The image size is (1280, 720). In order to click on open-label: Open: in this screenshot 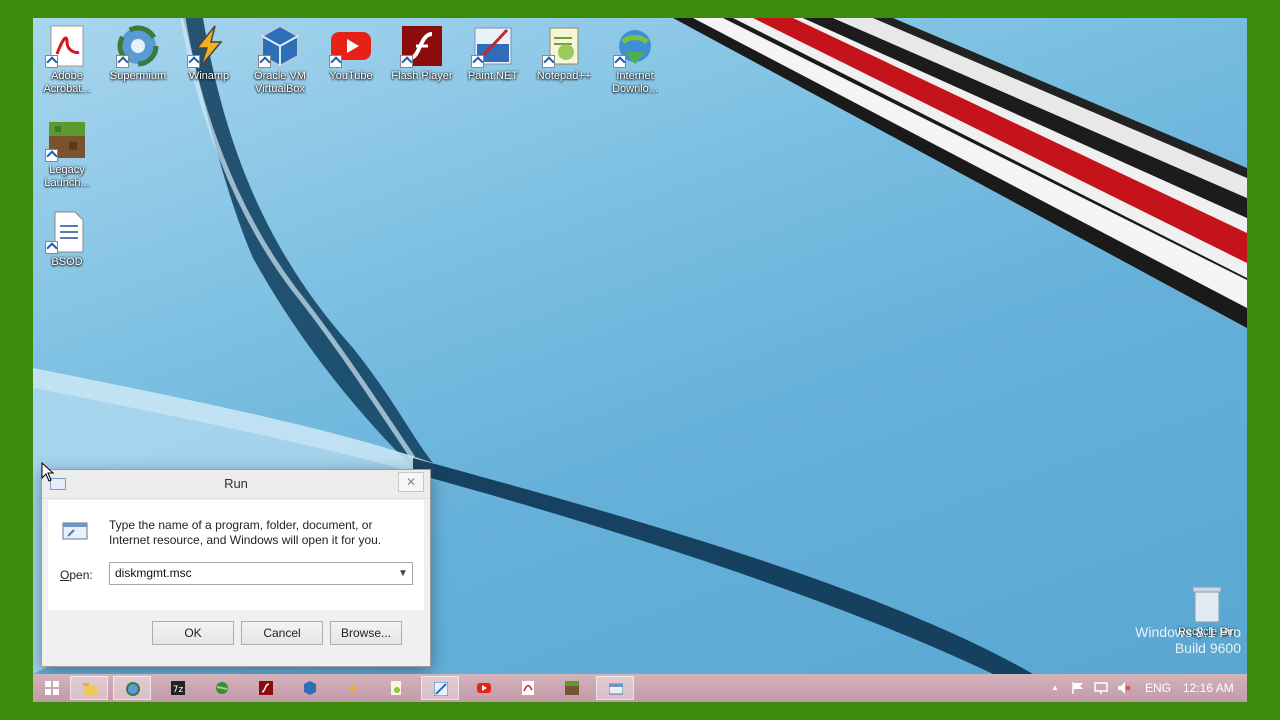, I will do `click(76, 575)`.